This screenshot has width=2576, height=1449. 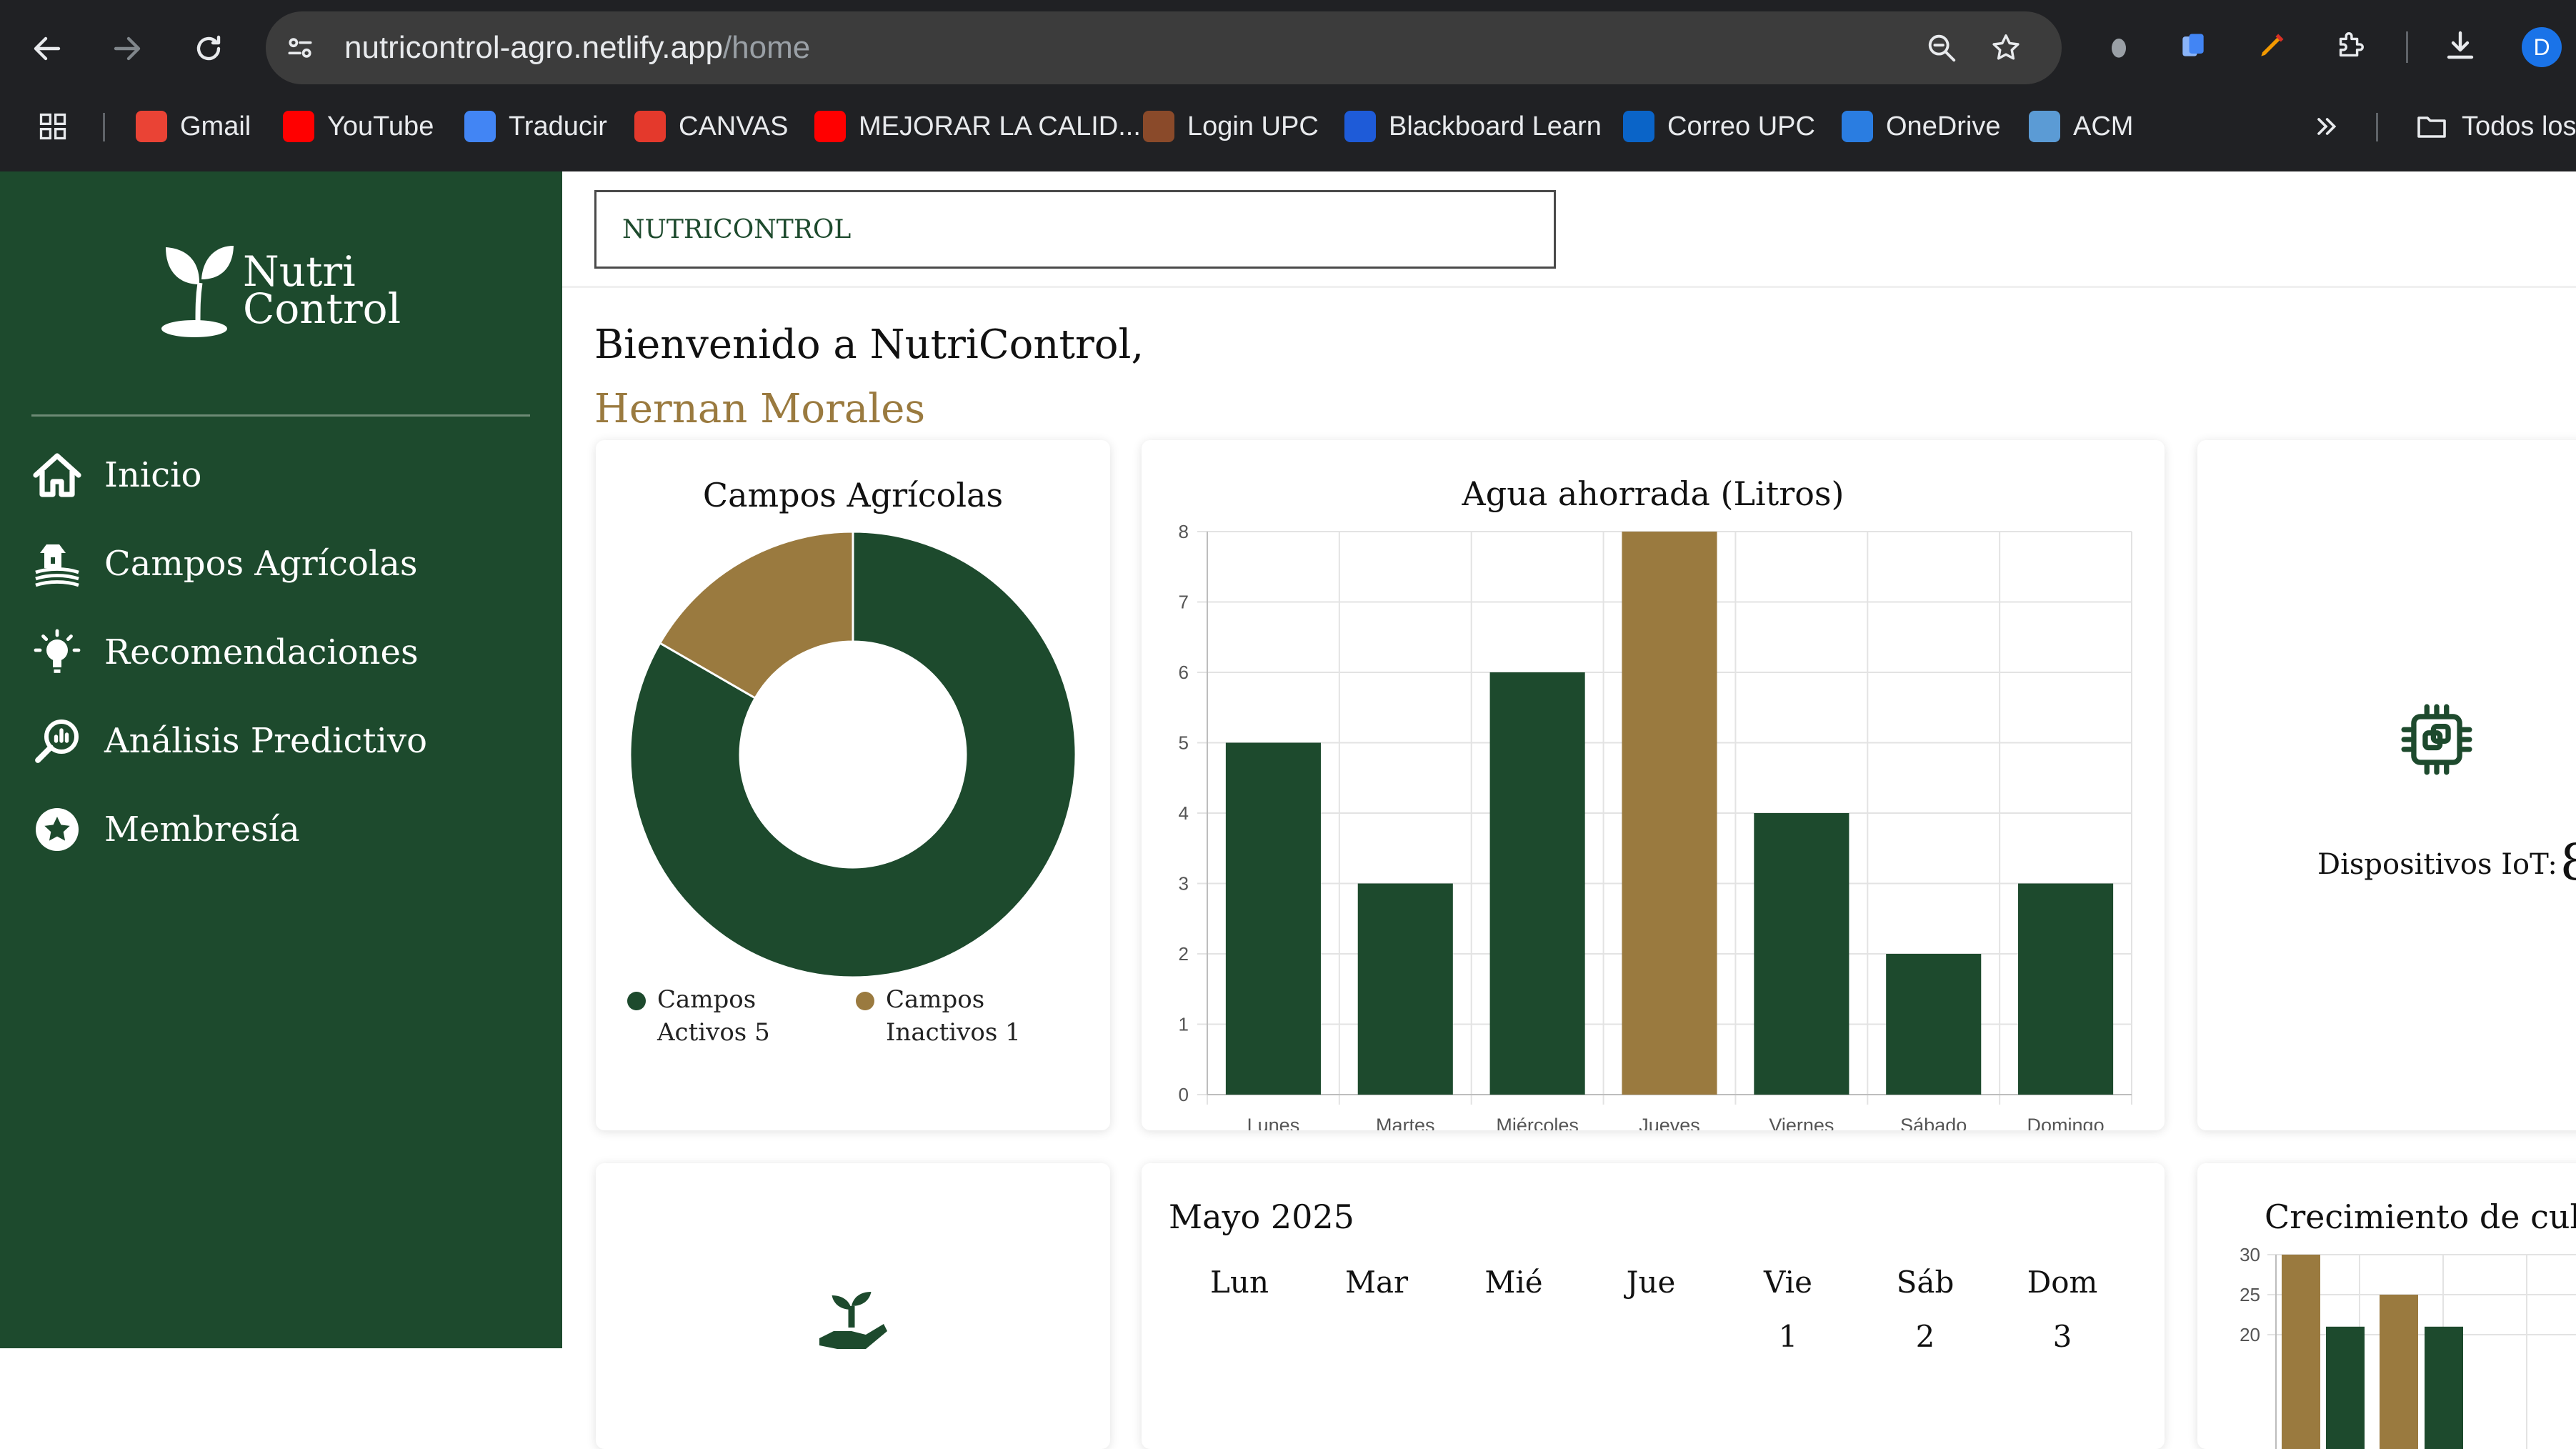 What do you see at coordinates (2066, 1122) in the screenshot?
I see `x-tick-label: Domingo` at bounding box center [2066, 1122].